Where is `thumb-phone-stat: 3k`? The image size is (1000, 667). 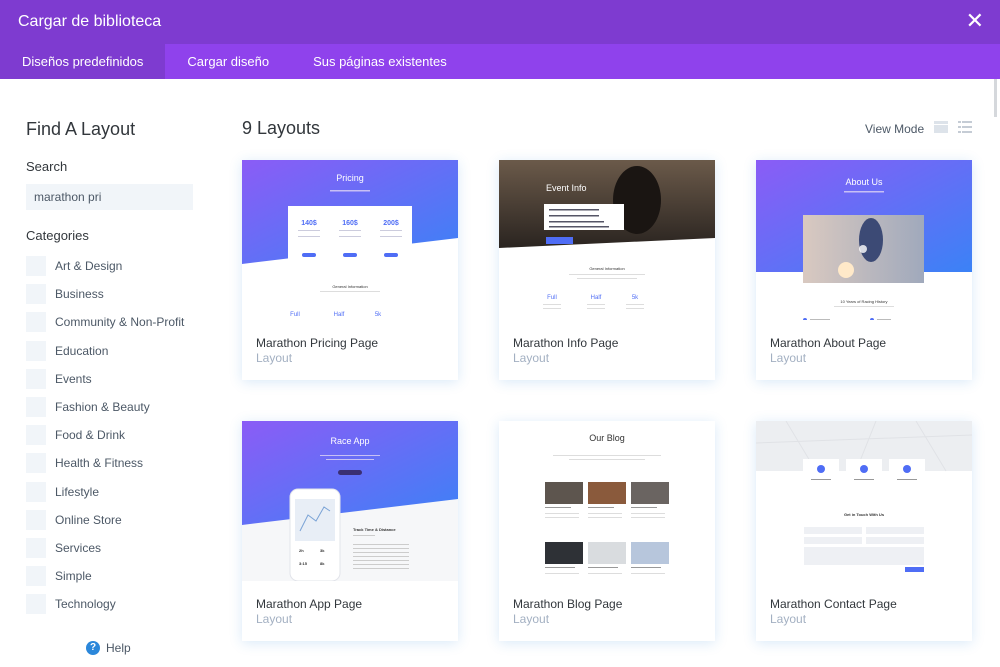 thumb-phone-stat: 3k is located at coordinates (322, 550).